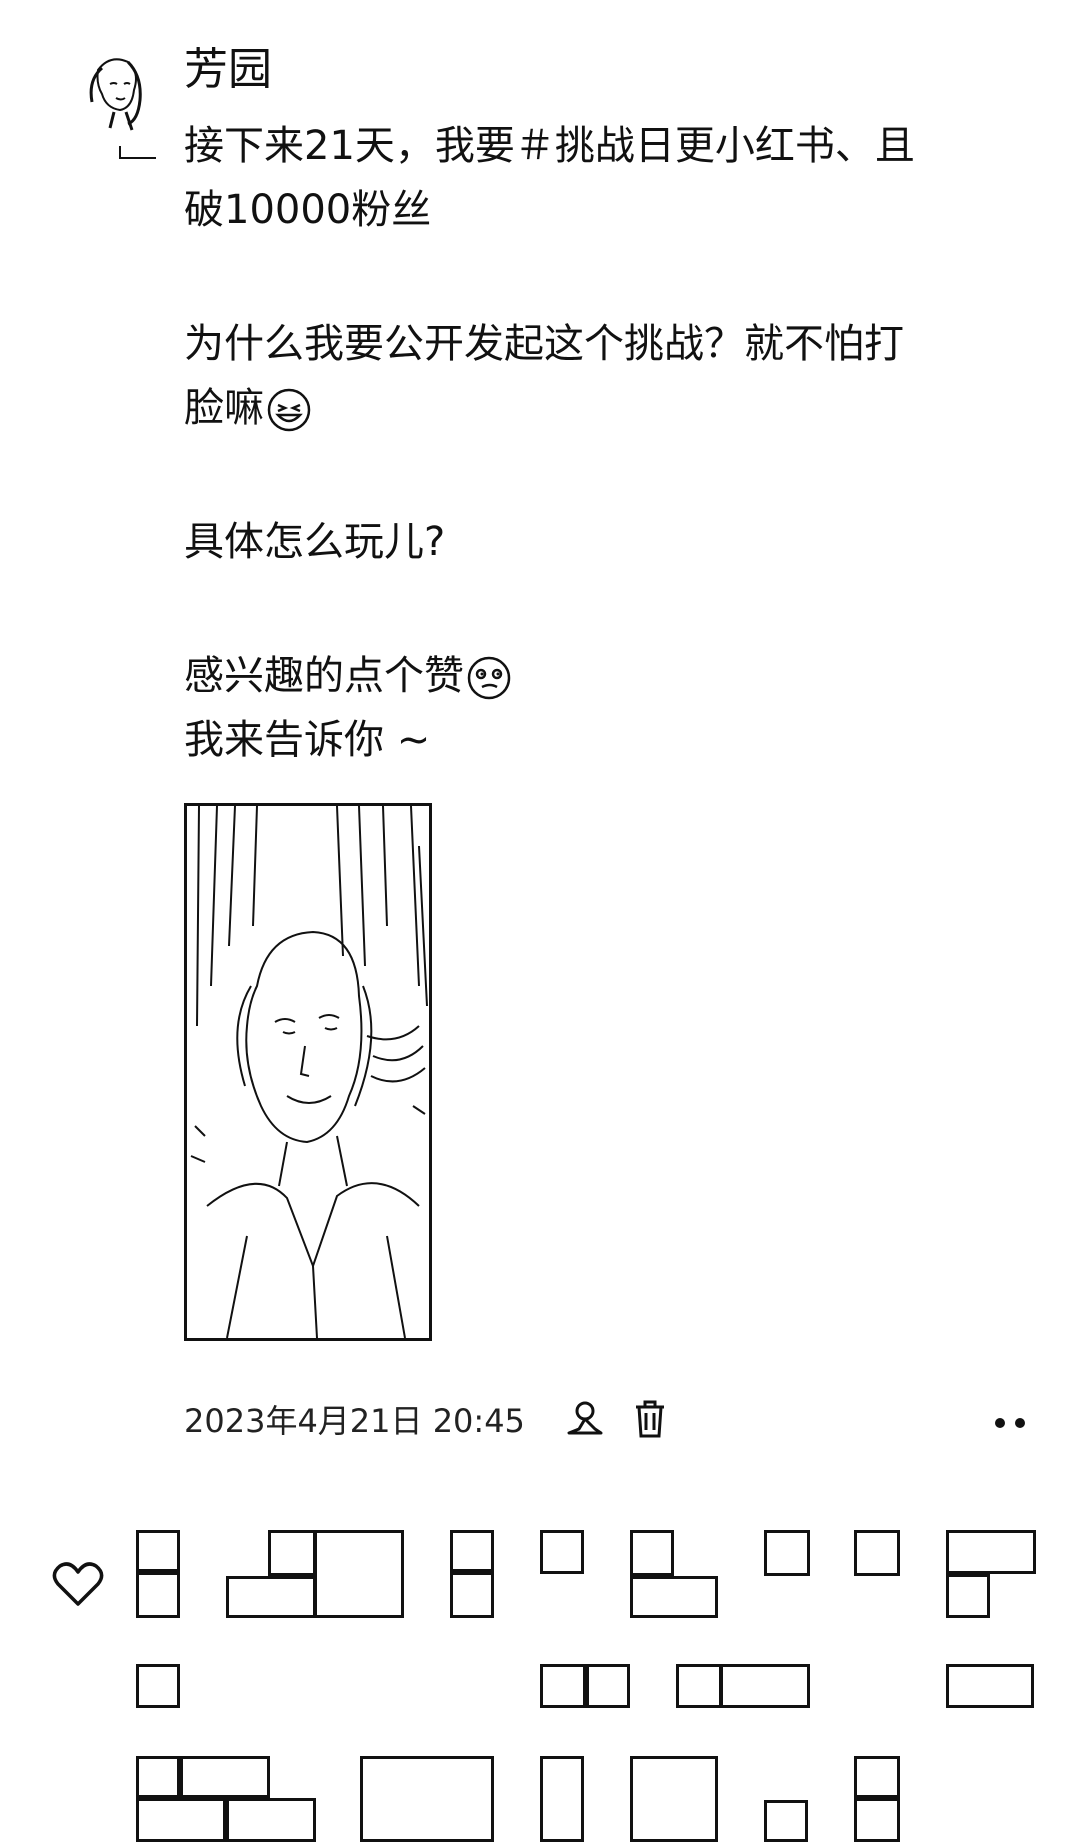  I want to click on more-dots-icon, so click(1010, 1423).